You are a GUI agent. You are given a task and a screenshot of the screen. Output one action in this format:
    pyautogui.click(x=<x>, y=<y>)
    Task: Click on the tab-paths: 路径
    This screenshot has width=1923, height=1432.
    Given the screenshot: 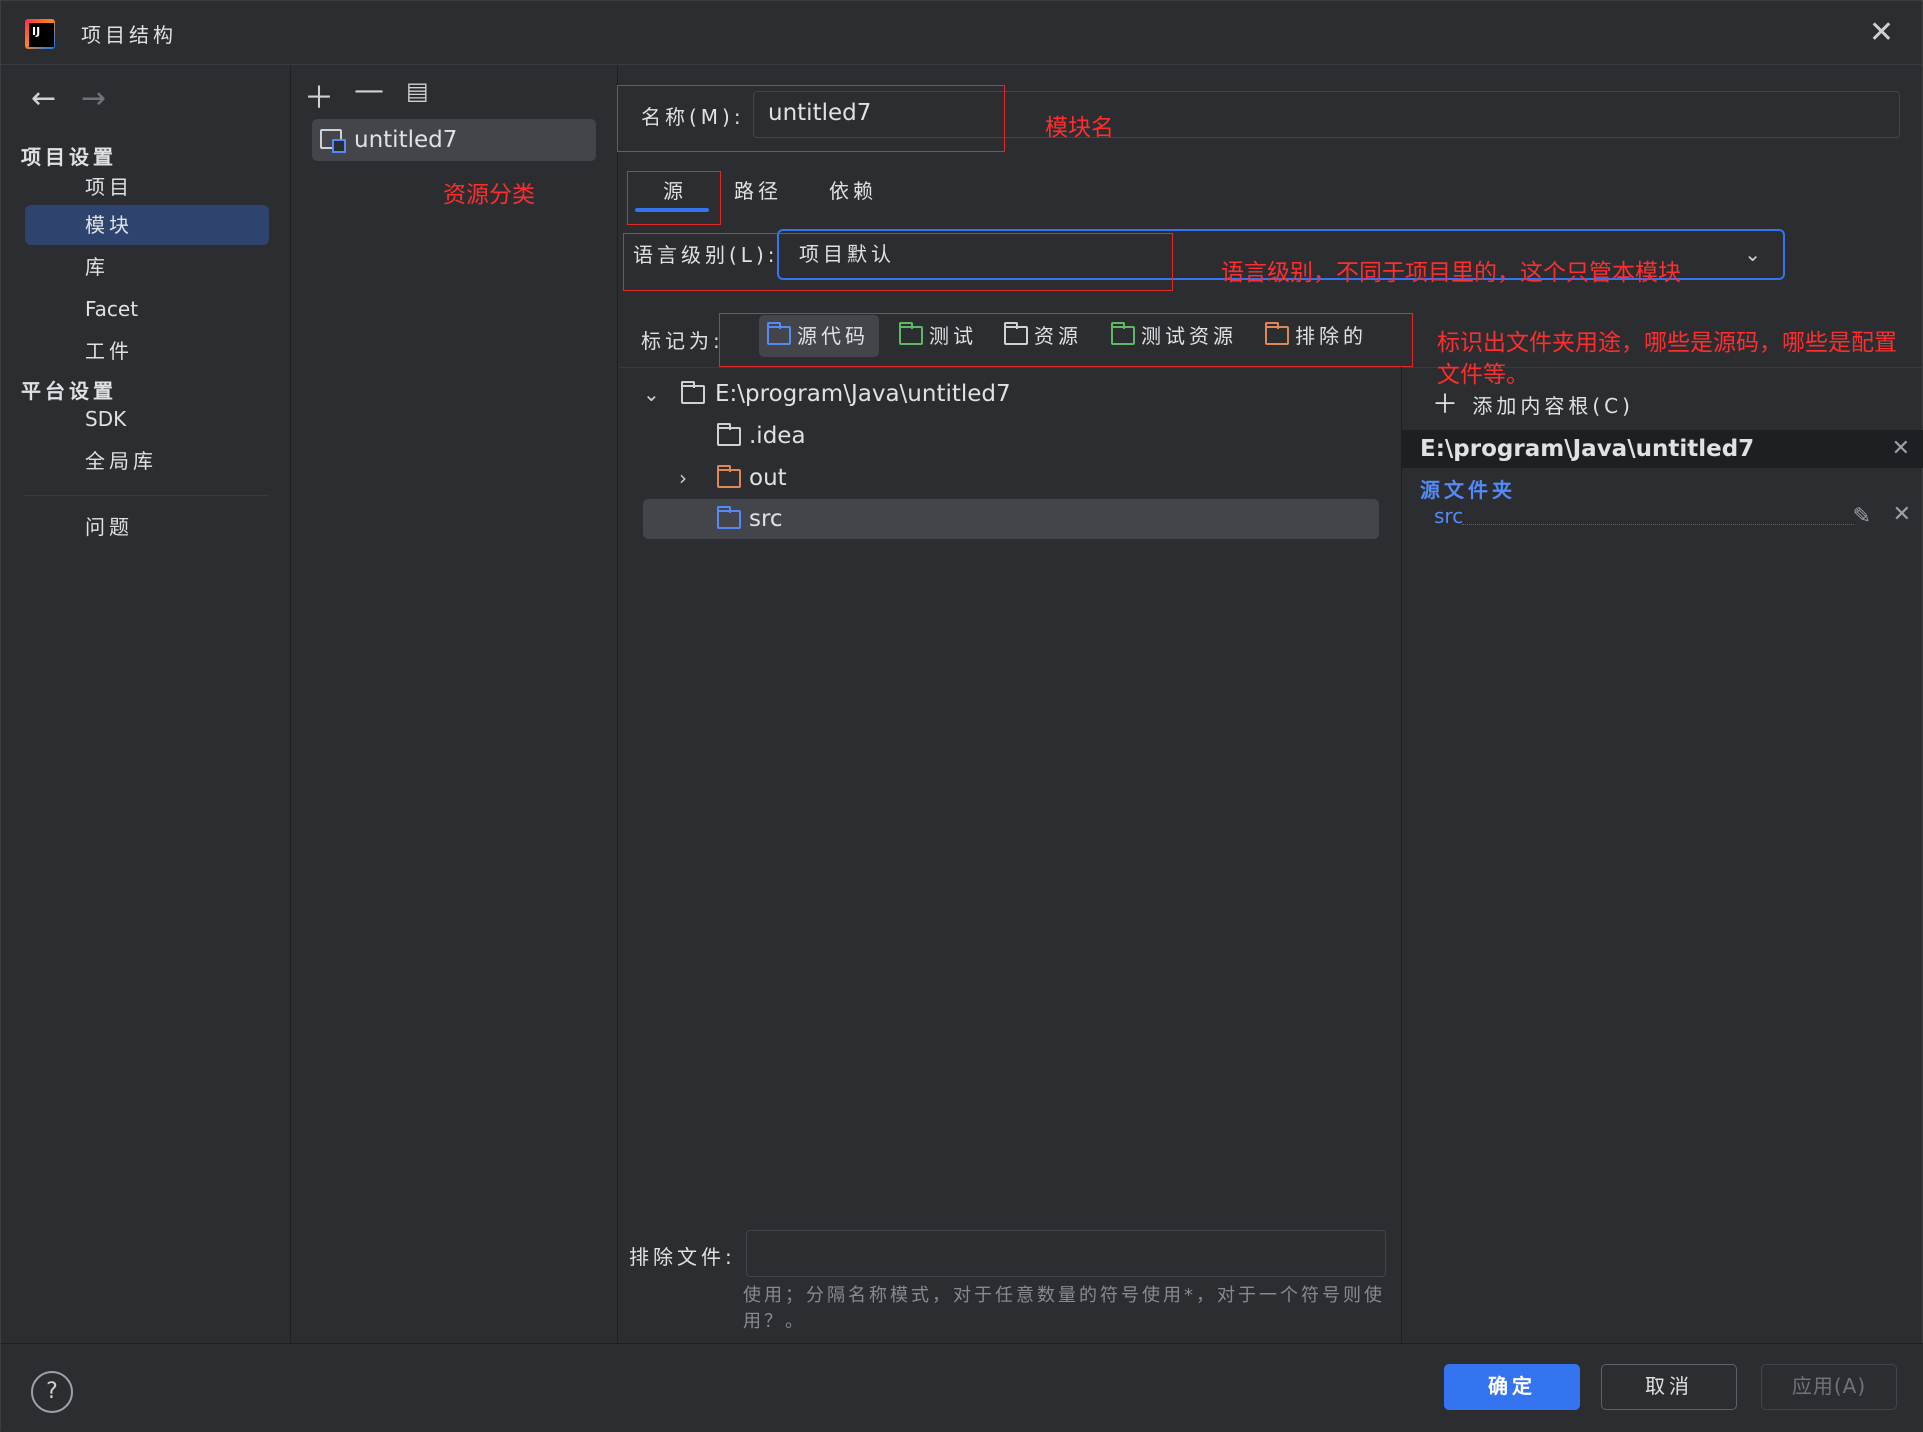 What is the action you would take?
    pyautogui.click(x=758, y=189)
    